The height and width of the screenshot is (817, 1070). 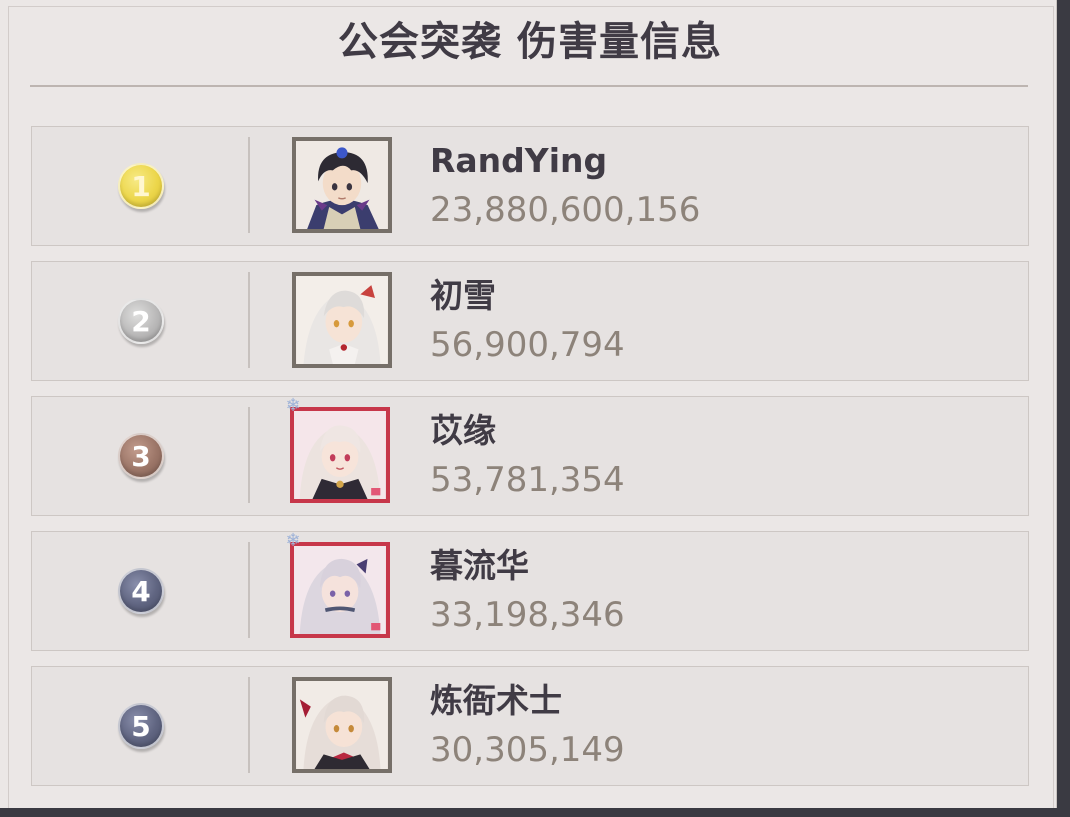 I want to click on rank-3-badge: 3, so click(x=141, y=456).